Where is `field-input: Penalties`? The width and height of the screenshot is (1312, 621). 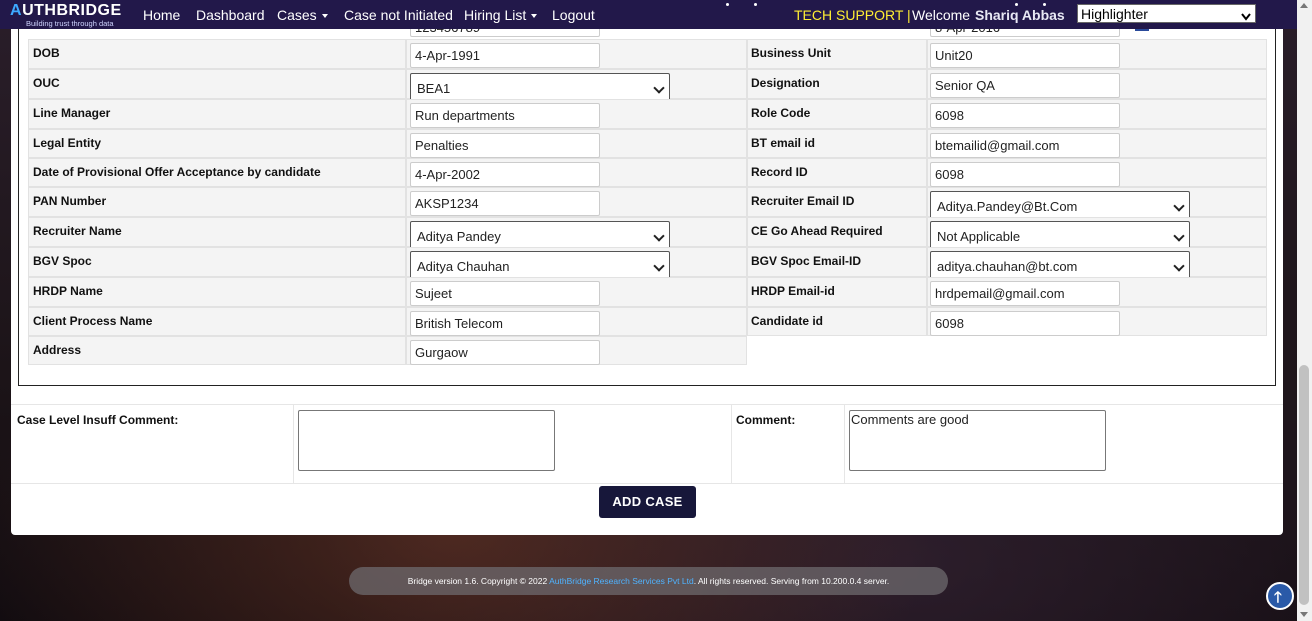
field-input: Penalties is located at coordinates (505, 145).